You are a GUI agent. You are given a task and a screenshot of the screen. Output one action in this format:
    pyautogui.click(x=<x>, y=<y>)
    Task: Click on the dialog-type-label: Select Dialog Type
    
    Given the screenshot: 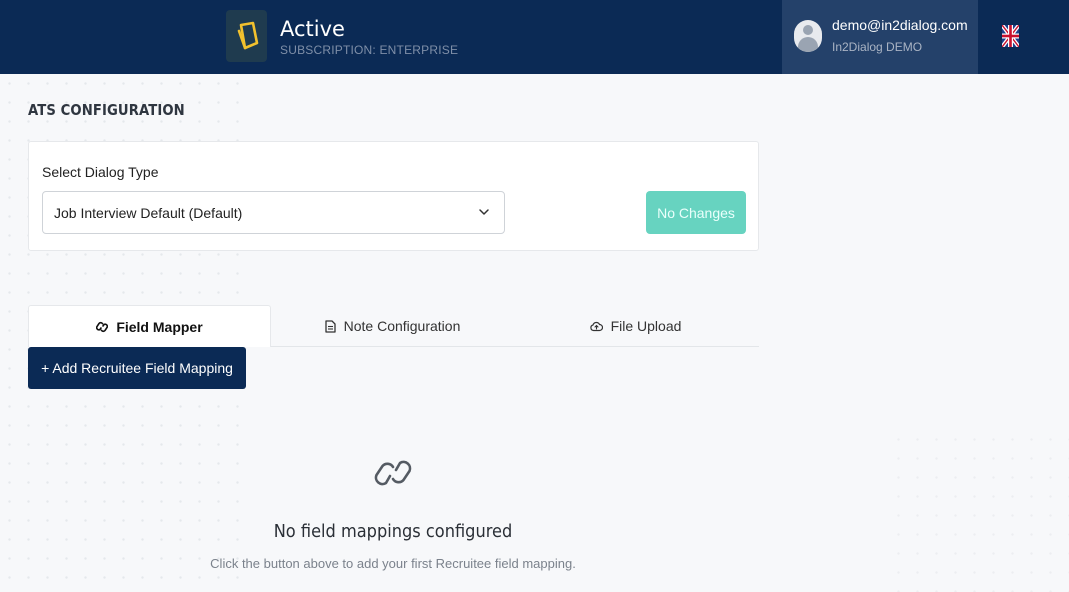 What is the action you would take?
    pyautogui.click(x=100, y=172)
    